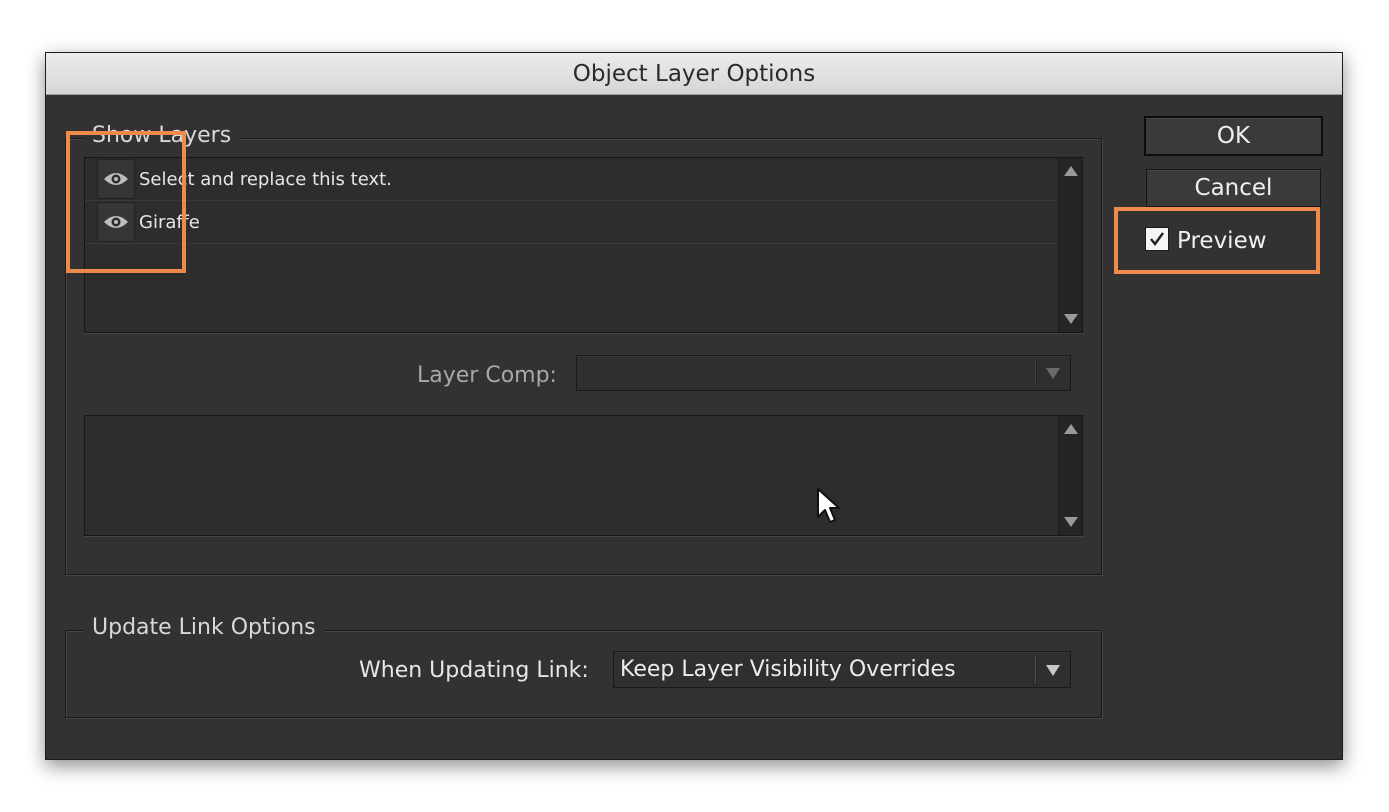  Describe the element at coordinates (265, 179) in the screenshot. I see `layer-label: Select and replace this text.` at that location.